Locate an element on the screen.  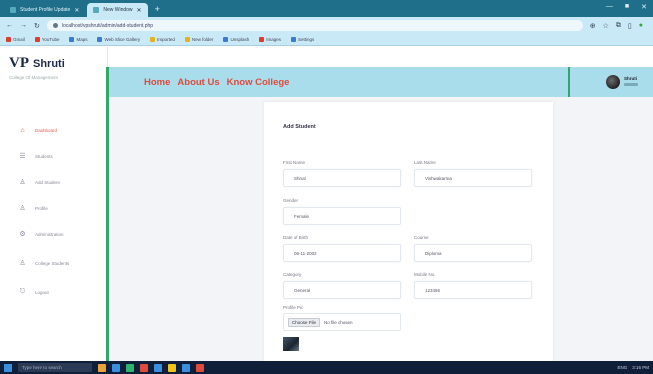
course-label: Course is located at coordinates (421, 237).